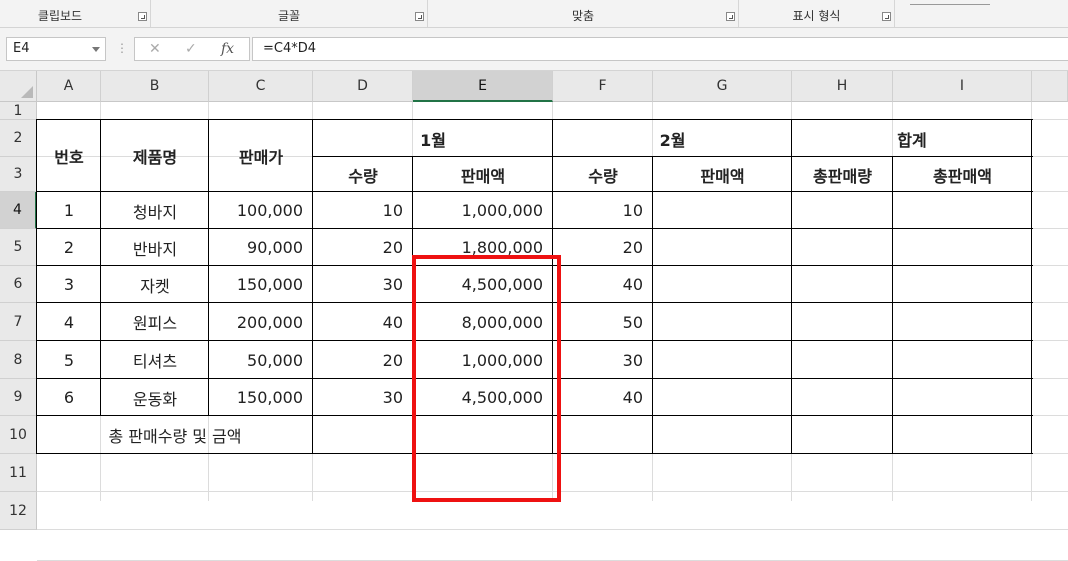 This screenshot has height=561, width=1068. I want to click on row-header: 3, so click(18, 174).